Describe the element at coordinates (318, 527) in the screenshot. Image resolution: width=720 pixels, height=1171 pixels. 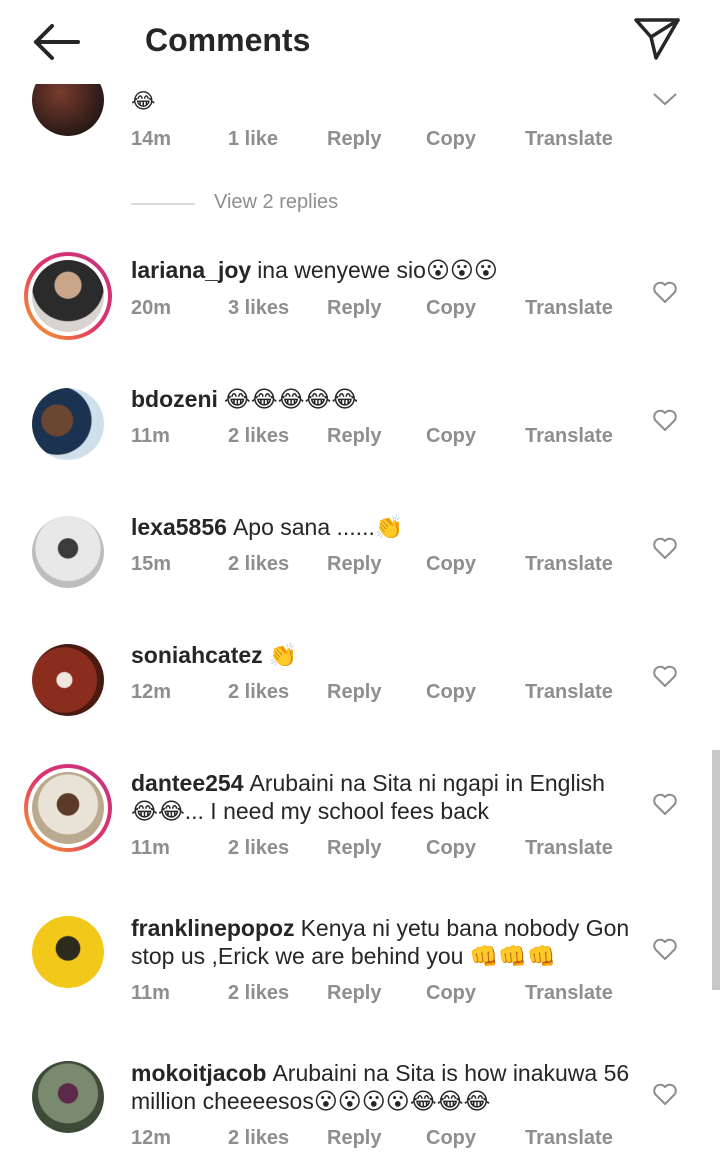
I see `comment-body: Apo sana ......👏` at that location.